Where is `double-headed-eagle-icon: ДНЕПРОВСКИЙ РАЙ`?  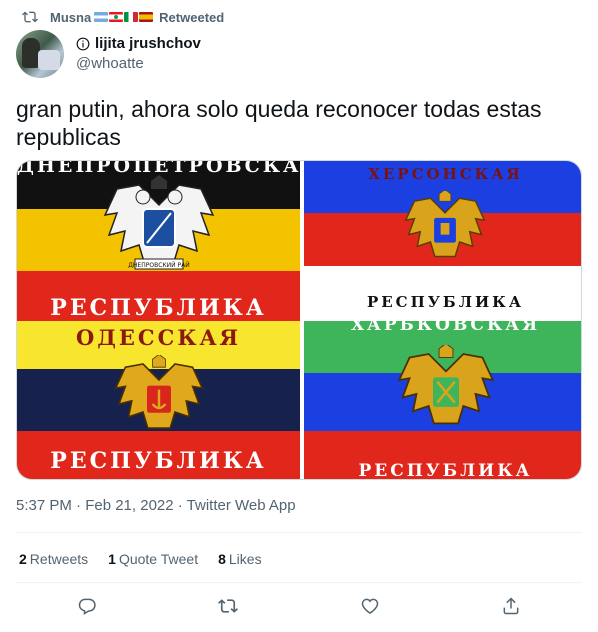 double-headed-eagle-icon: ДНЕПРОВСКИЙ РАЙ is located at coordinates (159, 222).